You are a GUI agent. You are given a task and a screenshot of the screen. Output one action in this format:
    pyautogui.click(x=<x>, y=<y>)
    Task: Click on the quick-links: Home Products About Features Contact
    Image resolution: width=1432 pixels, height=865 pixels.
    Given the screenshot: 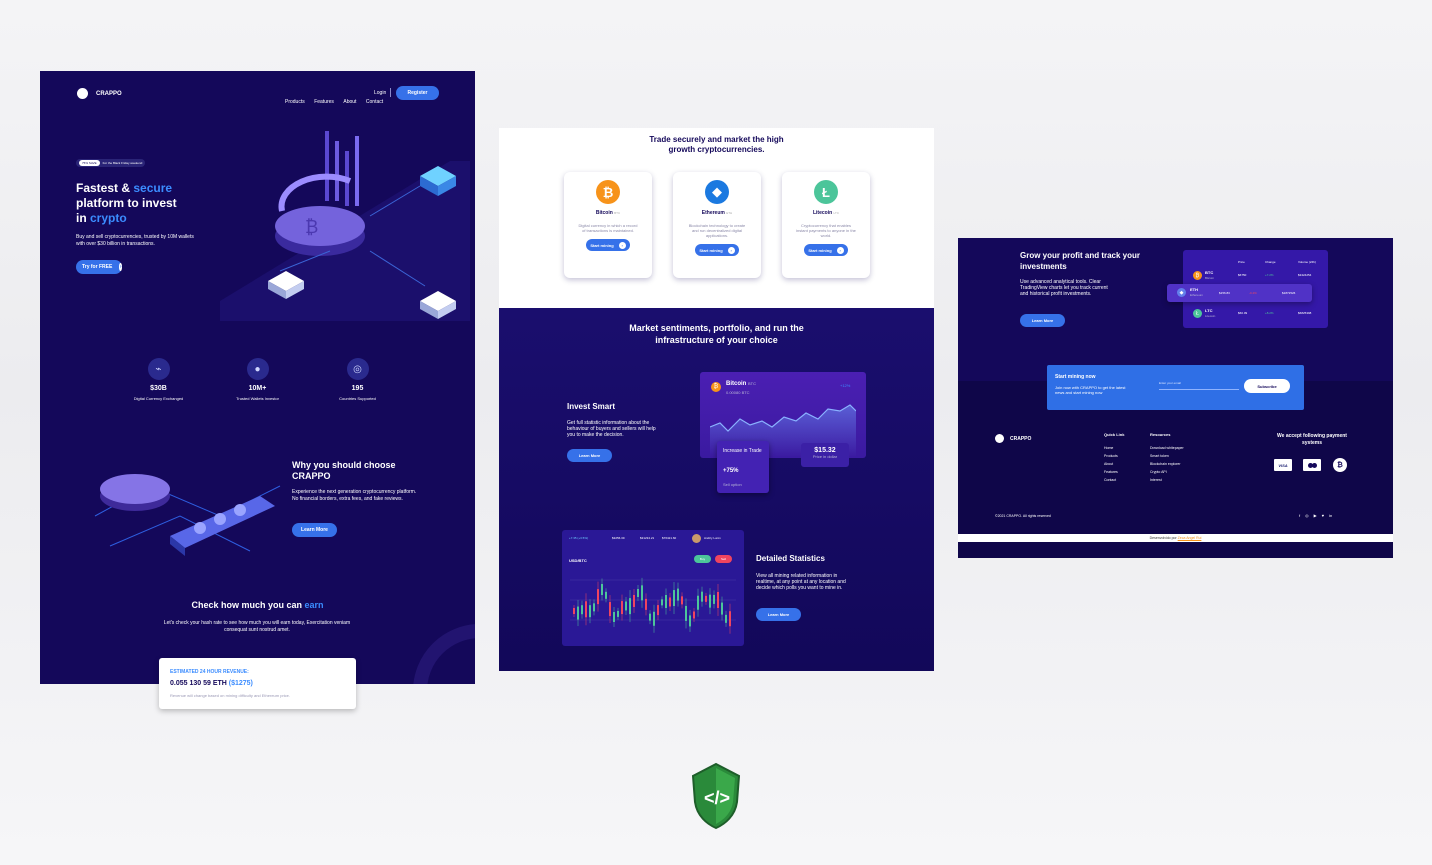 What is the action you would take?
    pyautogui.click(x=1111, y=464)
    